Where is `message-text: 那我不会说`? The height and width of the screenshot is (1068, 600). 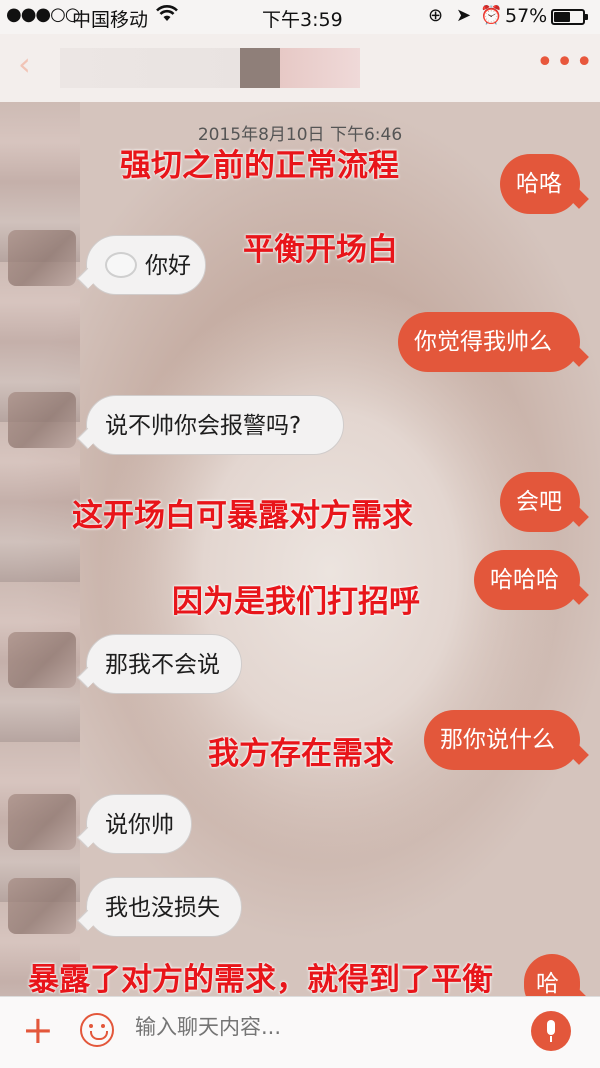
message-text: 那我不会说 is located at coordinates (162, 665).